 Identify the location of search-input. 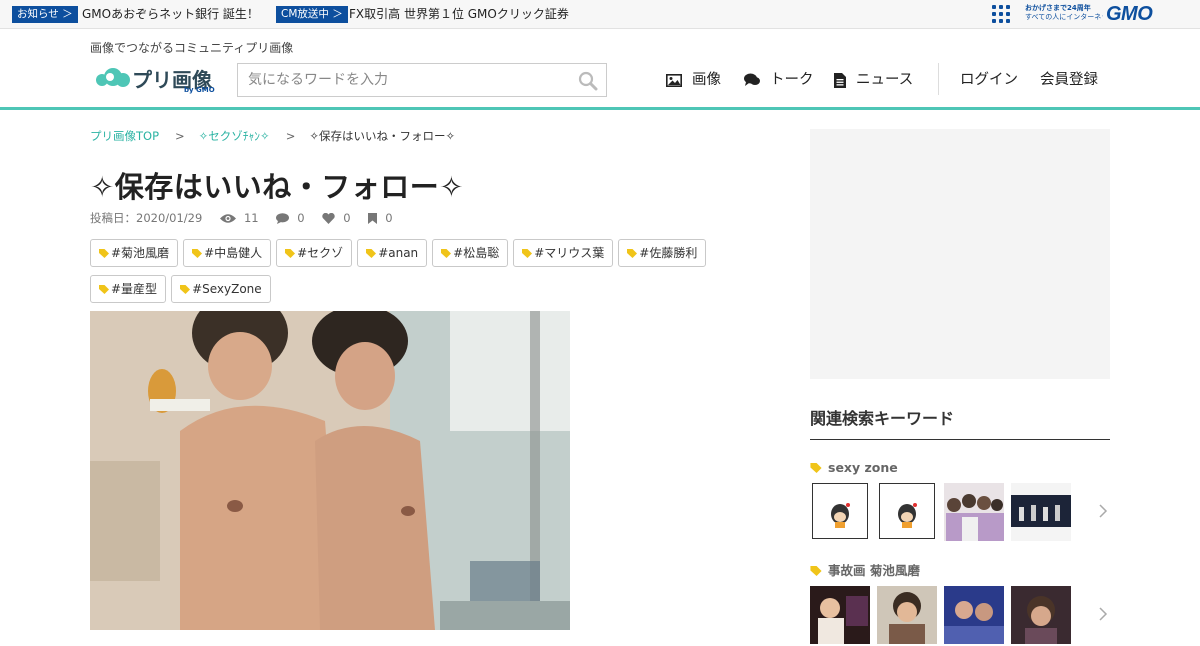
(403, 80).